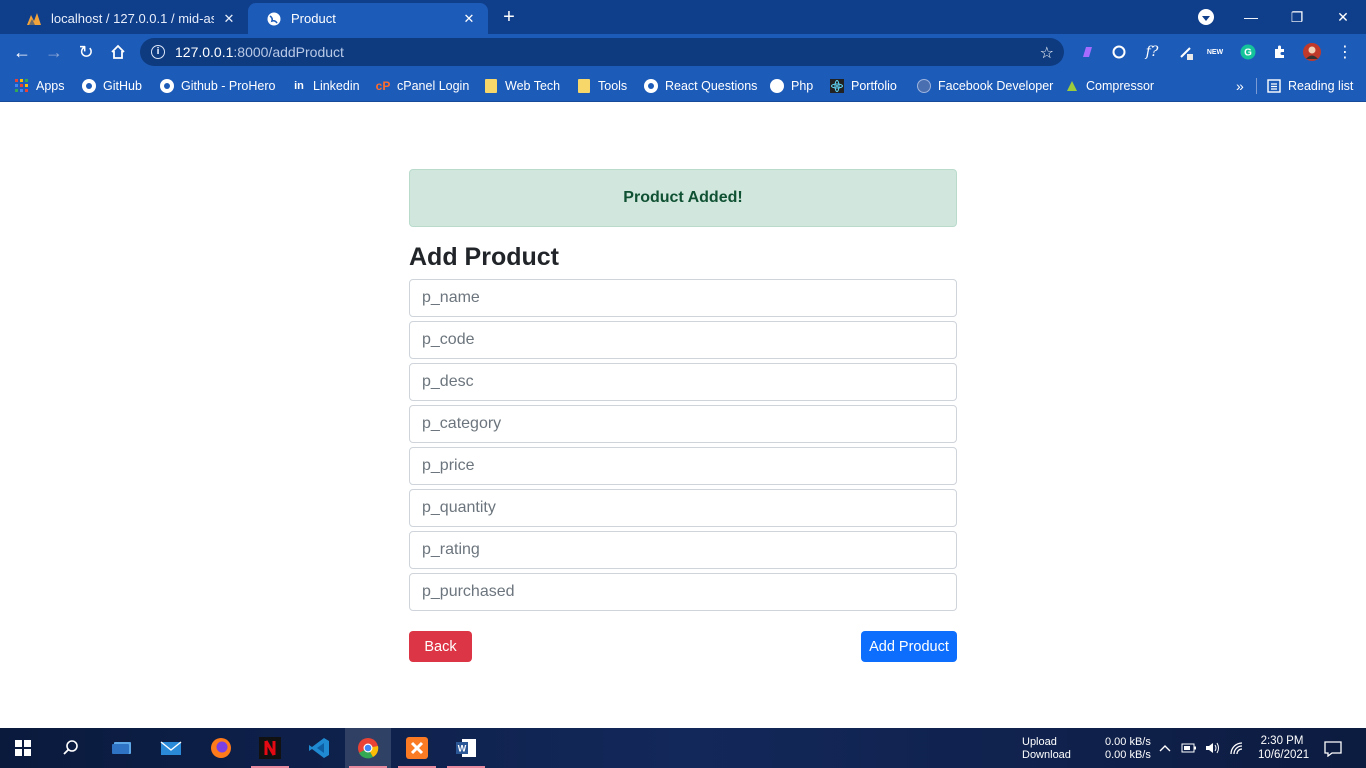 This screenshot has width=1366, height=768. Describe the element at coordinates (683, 424) in the screenshot. I see `product-category-input` at that location.